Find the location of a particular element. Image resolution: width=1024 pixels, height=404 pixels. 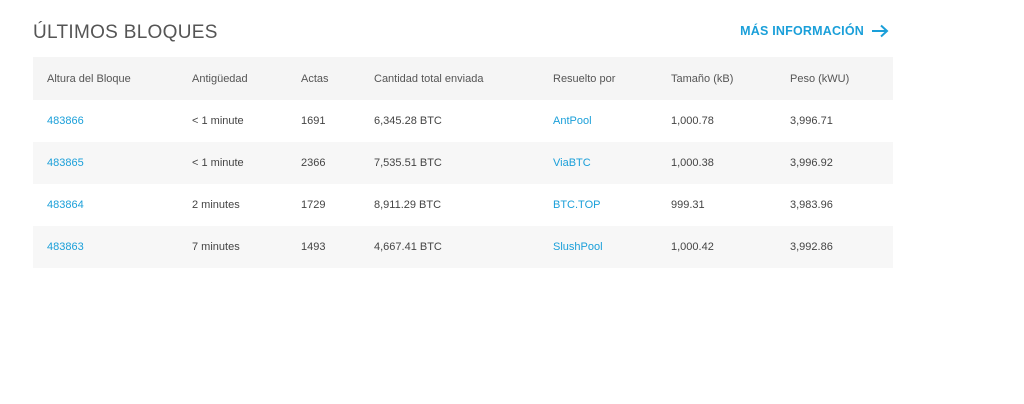

header-total-sent: Cantidad total enviada is located at coordinates (429, 78).